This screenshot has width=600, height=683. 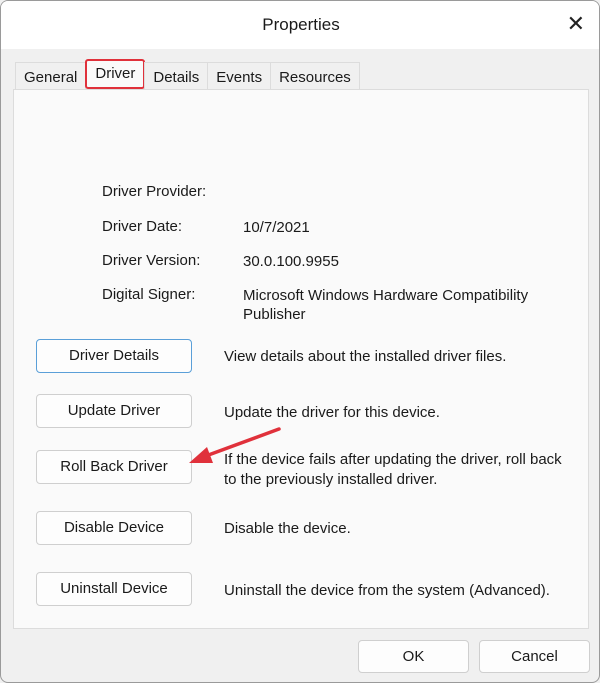 What do you see at coordinates (115, 74) in the screenshot?
I see `tab-driver: Driver` at bounding box center [115, 74].